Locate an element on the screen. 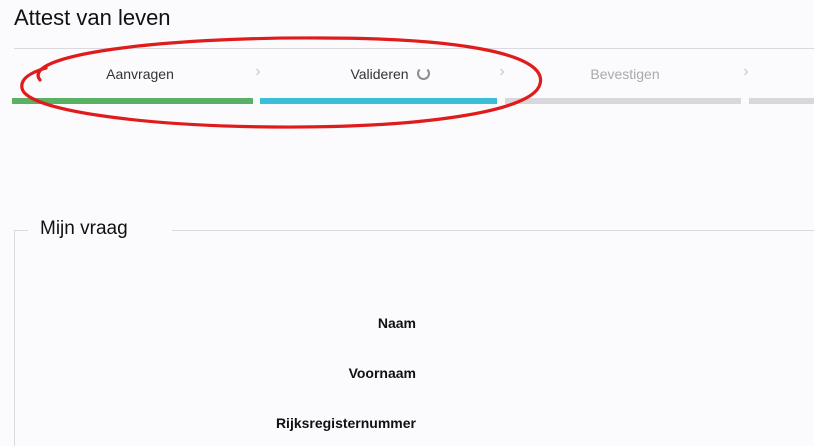  step-valideren: Valideren is located at coordinates (390, 74).